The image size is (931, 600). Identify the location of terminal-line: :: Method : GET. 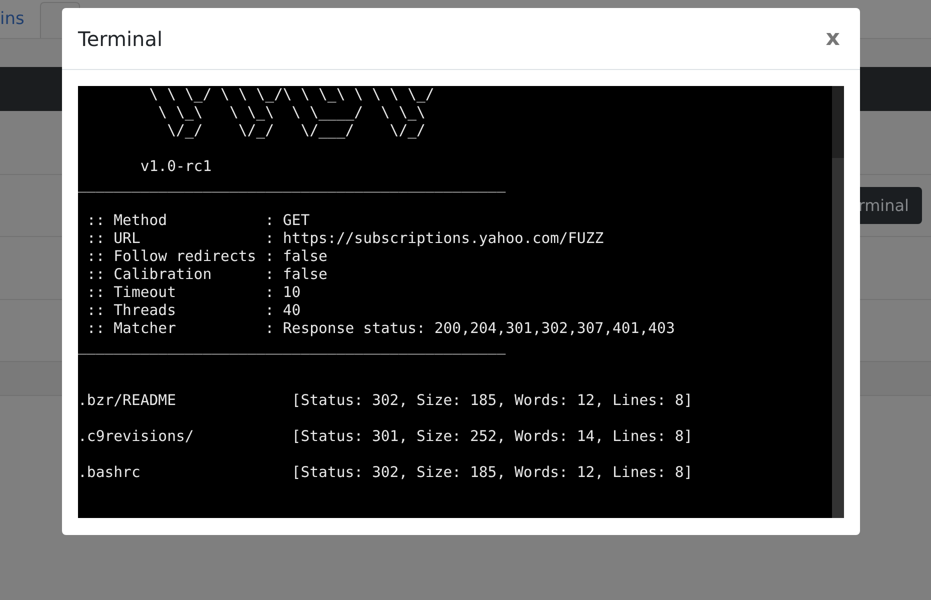
(198, 221).